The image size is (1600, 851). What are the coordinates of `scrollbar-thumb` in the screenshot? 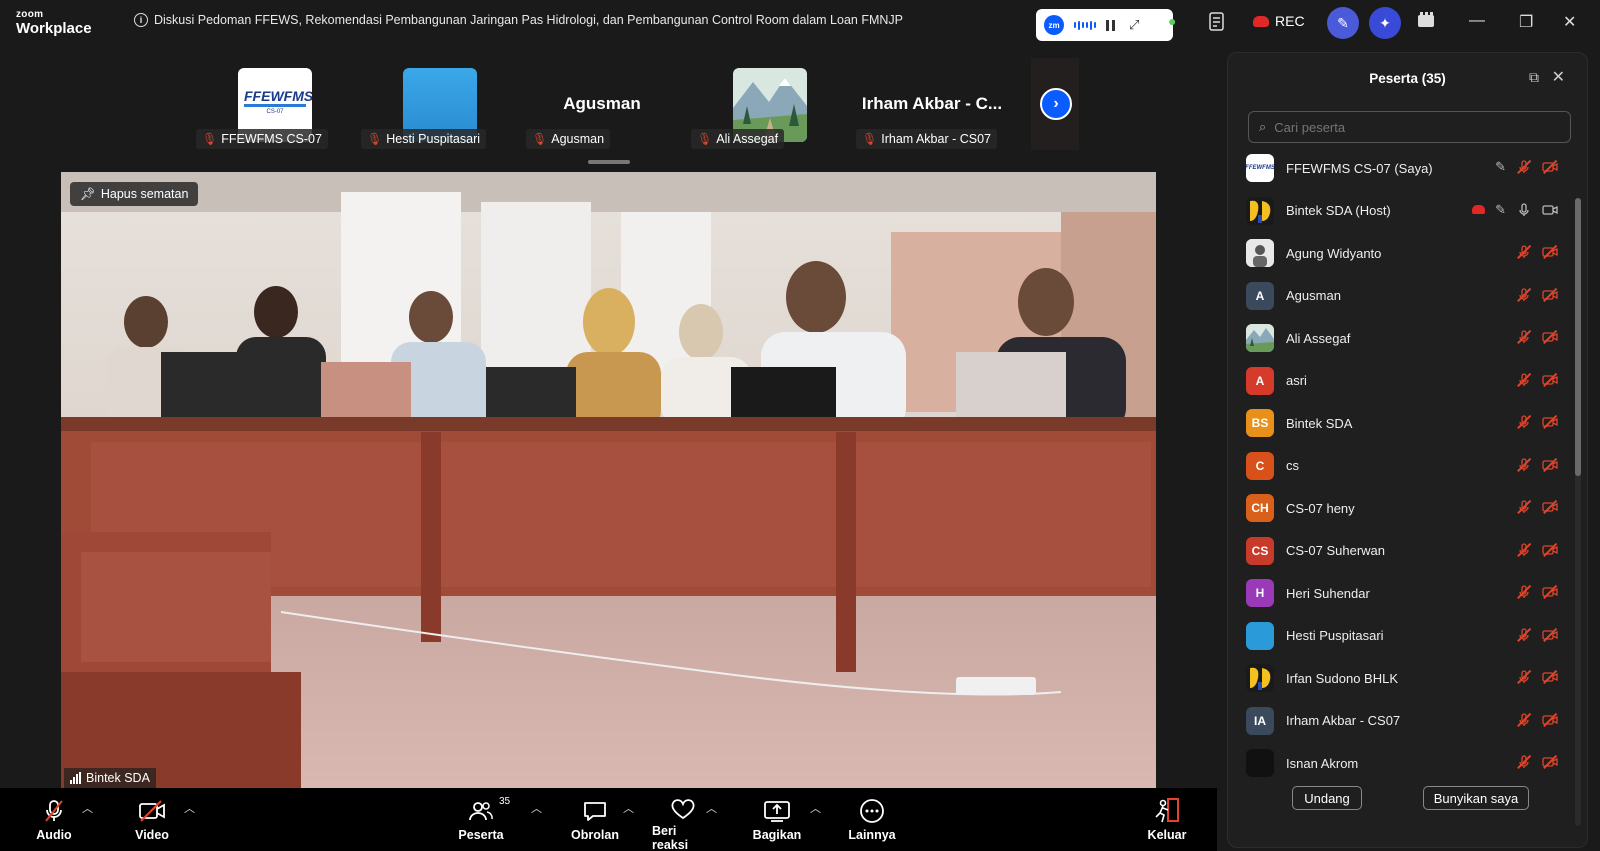 It's located at (1578, 337).